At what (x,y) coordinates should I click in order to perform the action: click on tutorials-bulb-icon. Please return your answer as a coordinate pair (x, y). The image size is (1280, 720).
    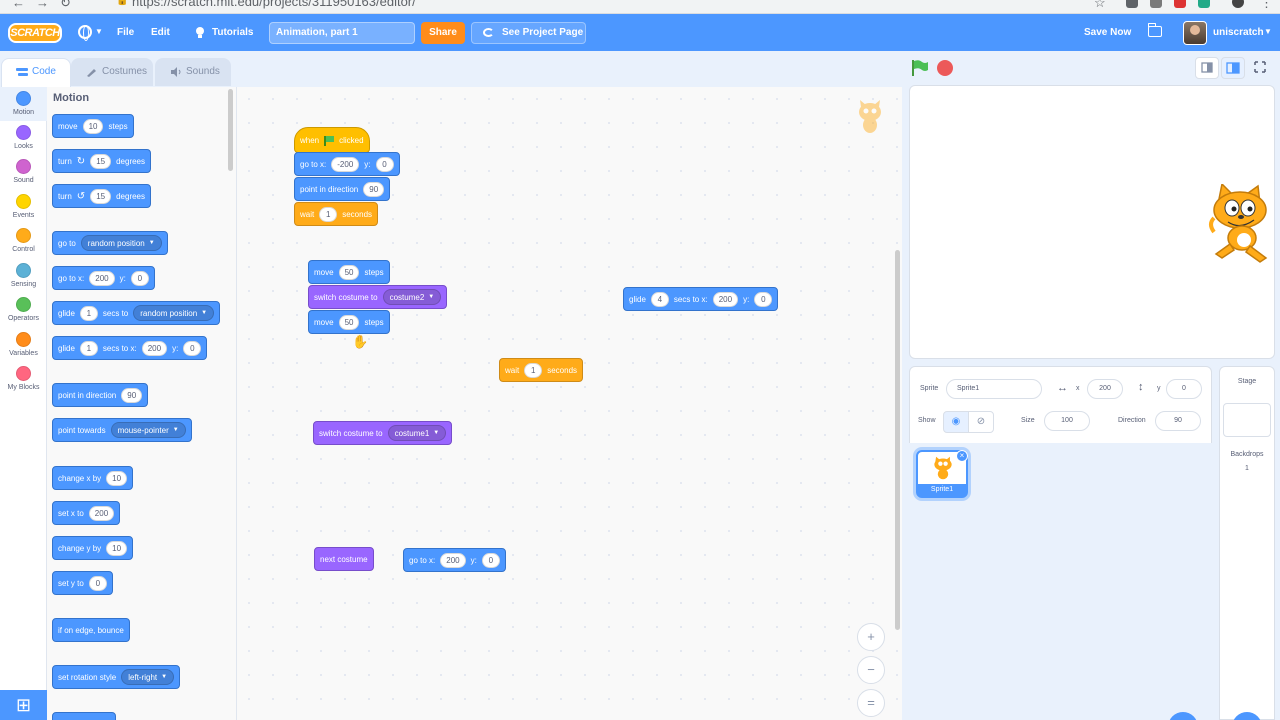
    Looking at the image, I should click on (200, 32).